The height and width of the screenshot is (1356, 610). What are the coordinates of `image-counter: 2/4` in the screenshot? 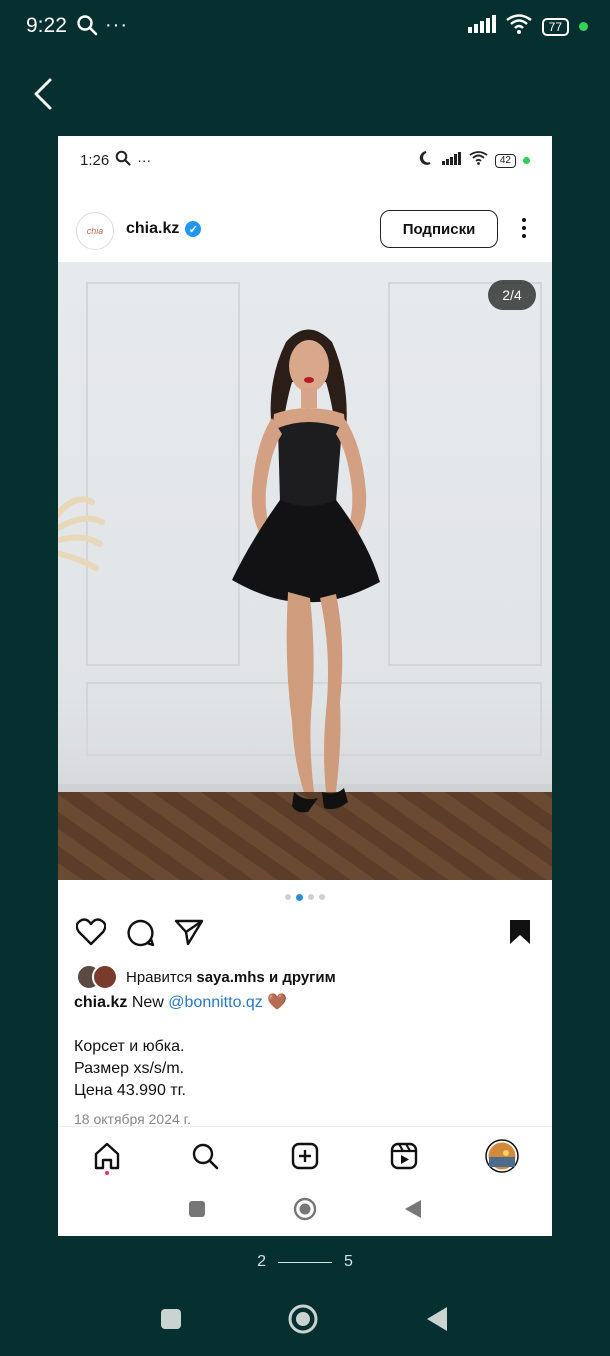 It's located at (512, 295).